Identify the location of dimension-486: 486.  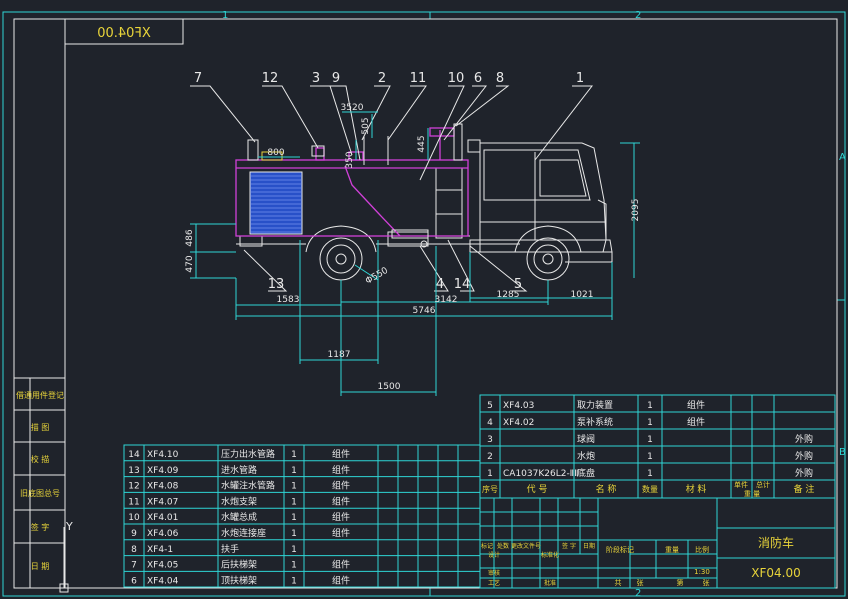
(190, 237).